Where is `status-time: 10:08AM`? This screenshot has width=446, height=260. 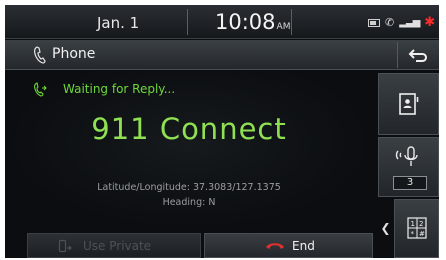
status-time: 10:08AM is located at coordinates (252, 22).